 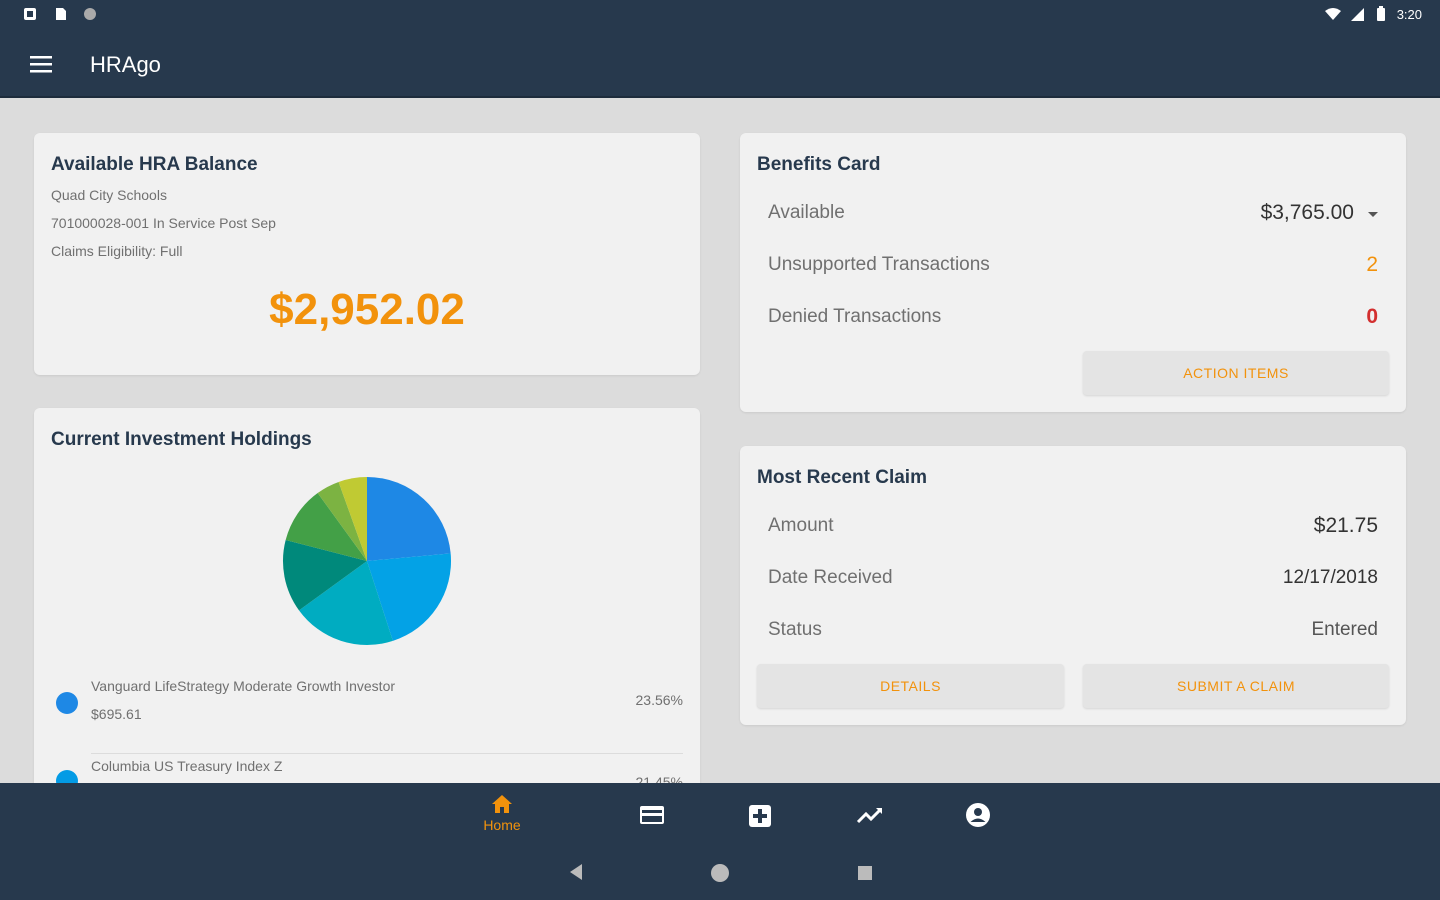 I want to click on signal-icon, so click(x=1357, y=14).